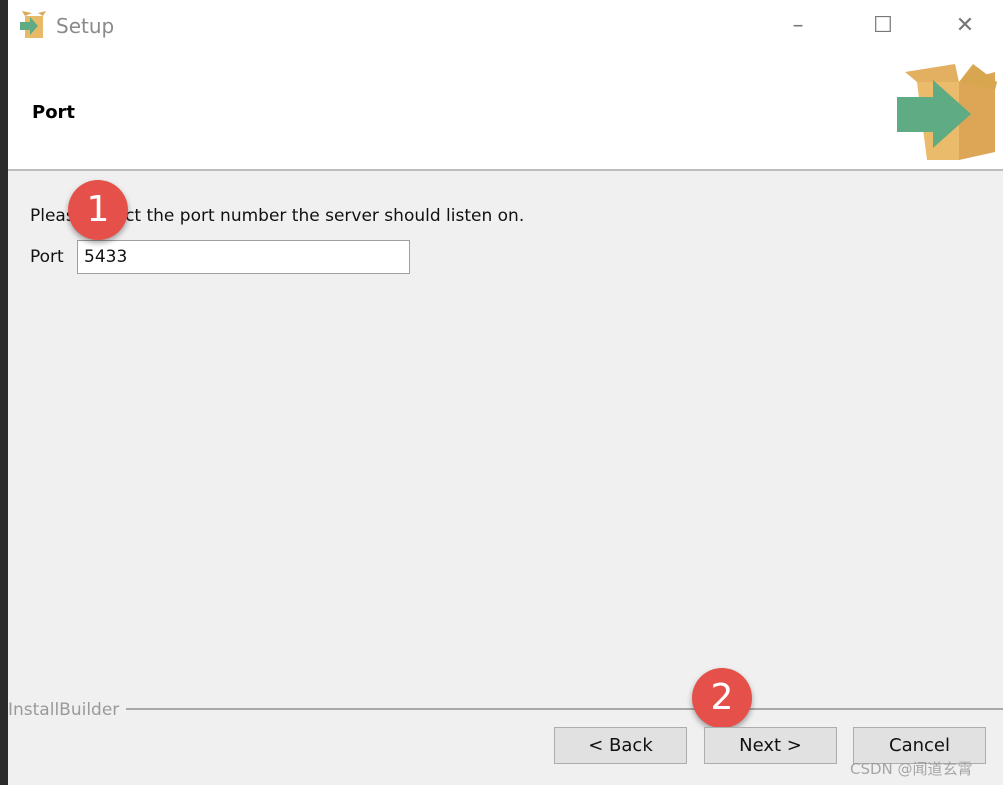  Describe the element at coordinates (911, 769) in the screenshot. I see `watermark: CSDN @闻道玄霄` at that location.